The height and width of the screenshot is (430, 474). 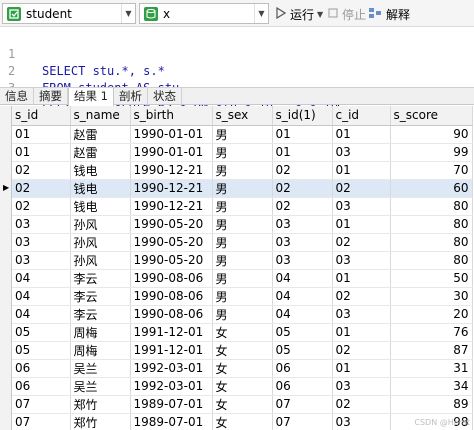 I want to click on run-button: 运行 ▼, so click(x=299, y=14).